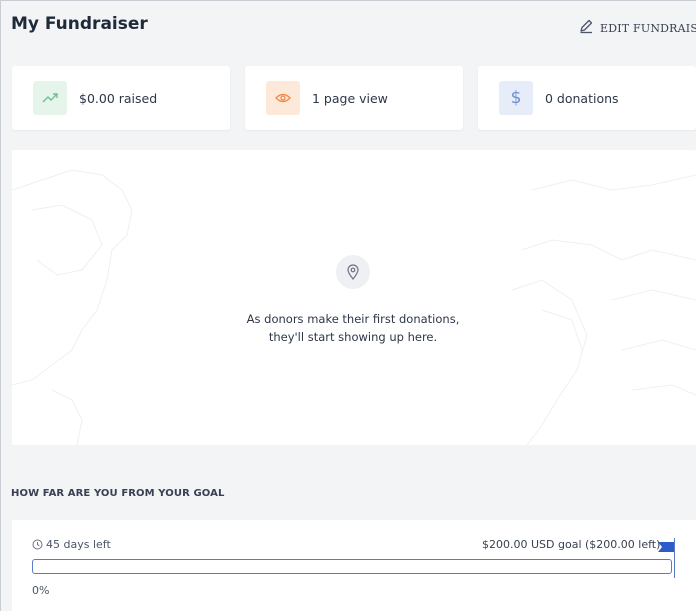  What do you see at coordinates (50, 98) in the screenshot?
I see `trending-up-icon` at bounding box center [50, 98].